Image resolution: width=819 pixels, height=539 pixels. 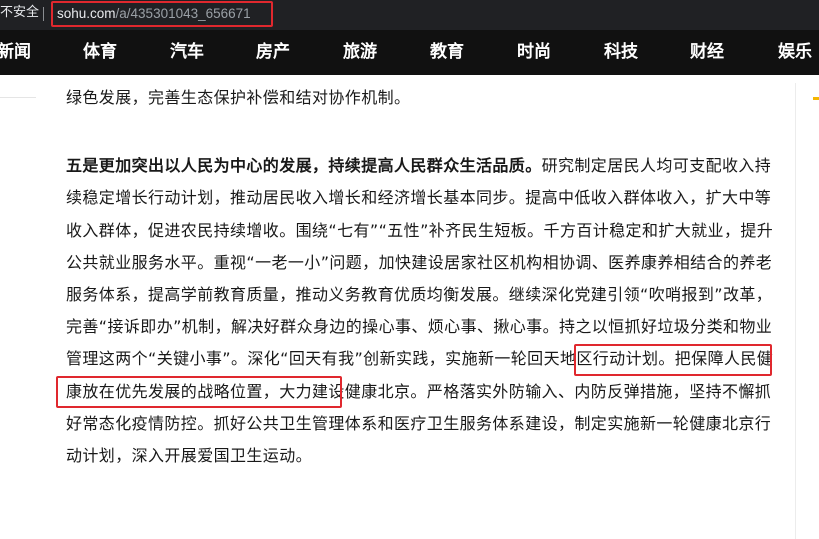 What do you see at coordinates (187, 52) in the screenshot?
I see `nav-item-auto: 汽车` at bounding box center [187, 52].